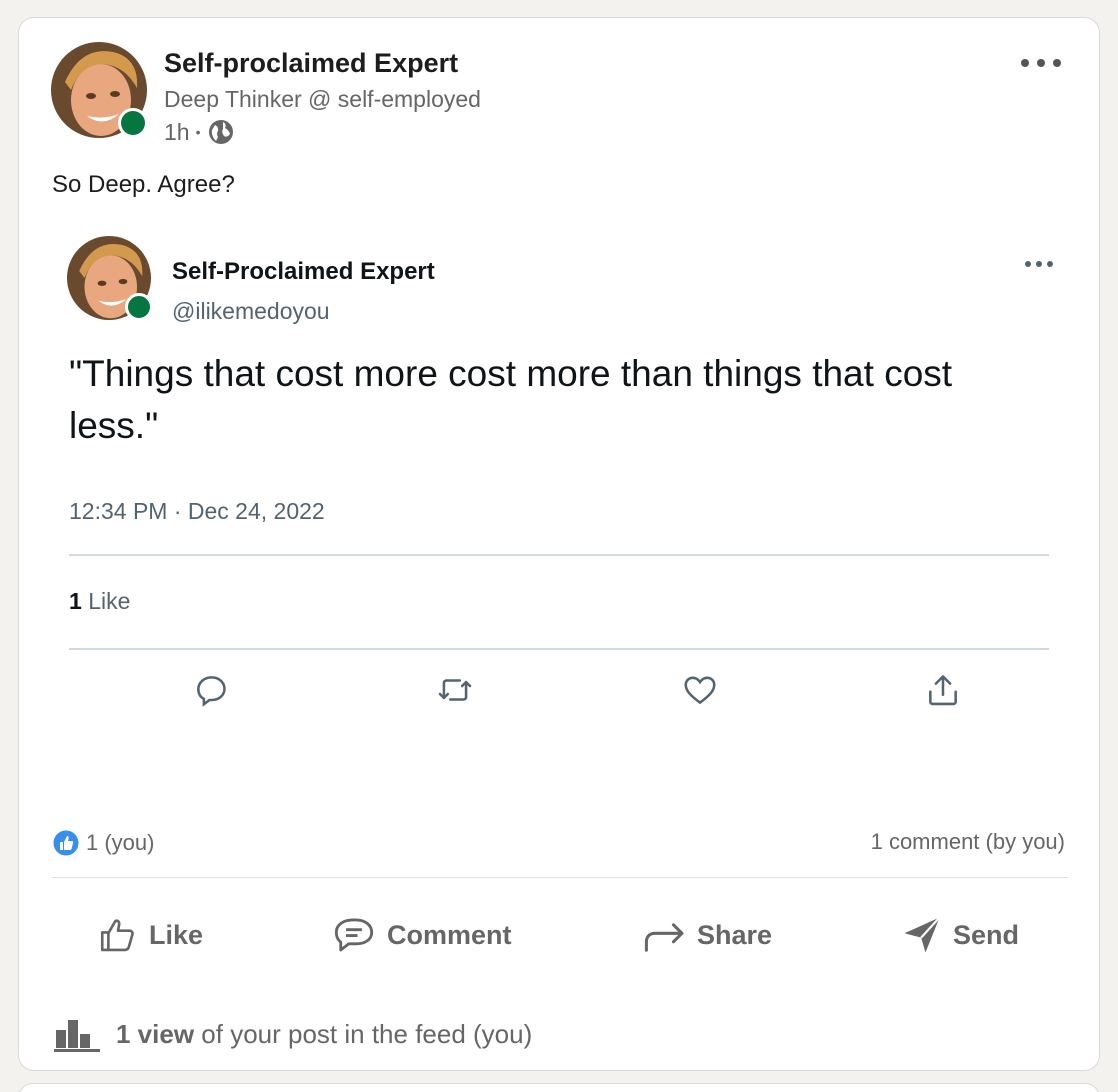 The height and width of the screenshot is (1092, 1118). I want to click on reactions-summary: 1 (you), so click(103, 843).